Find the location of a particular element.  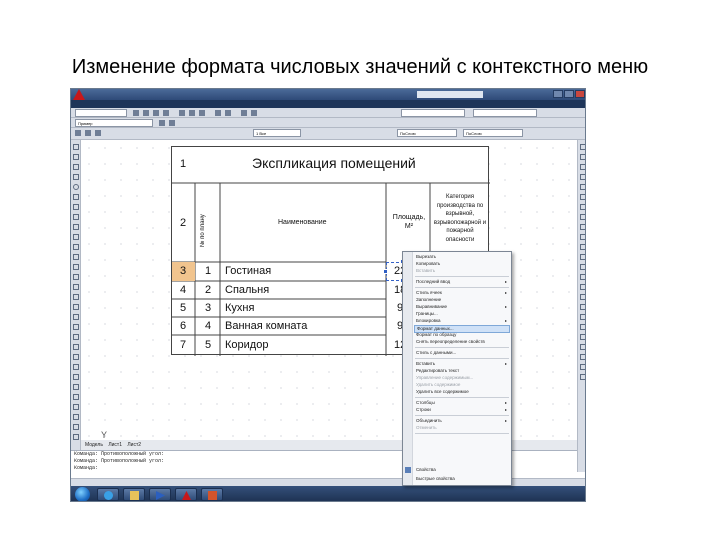

array-tool-icon is located at coordinates (76, 347).